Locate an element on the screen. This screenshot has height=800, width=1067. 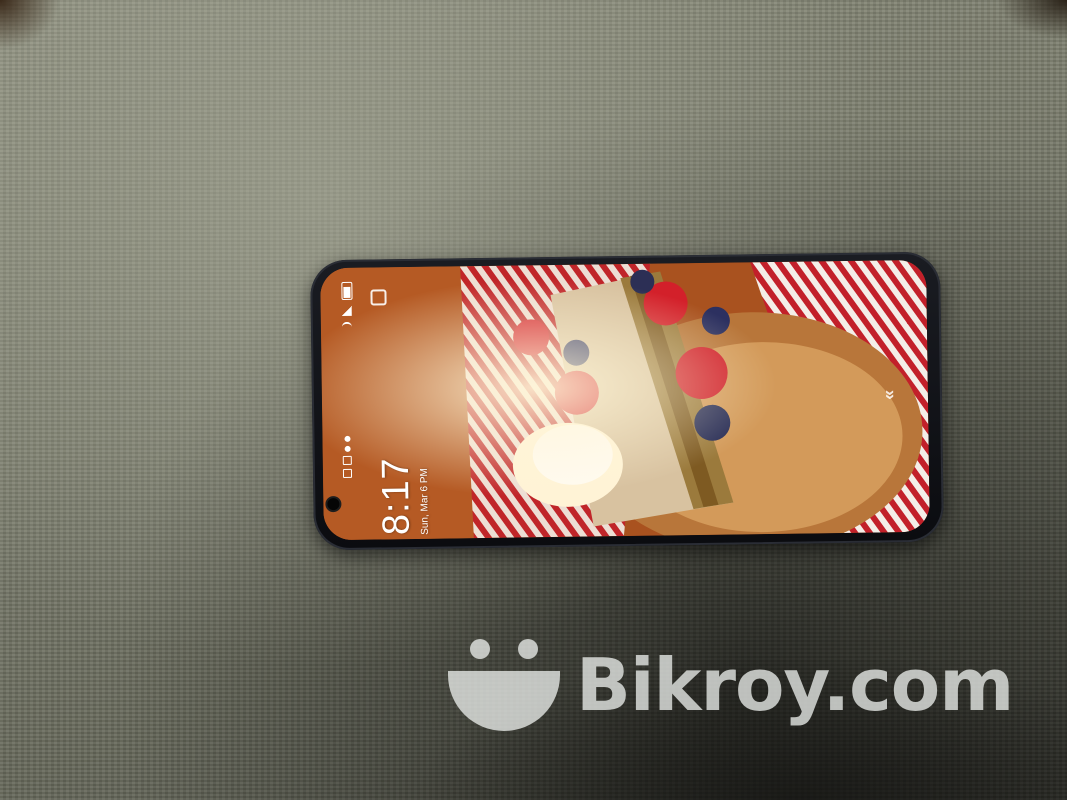
watermark: Bikroy.com is located at coordinates (731, 685).